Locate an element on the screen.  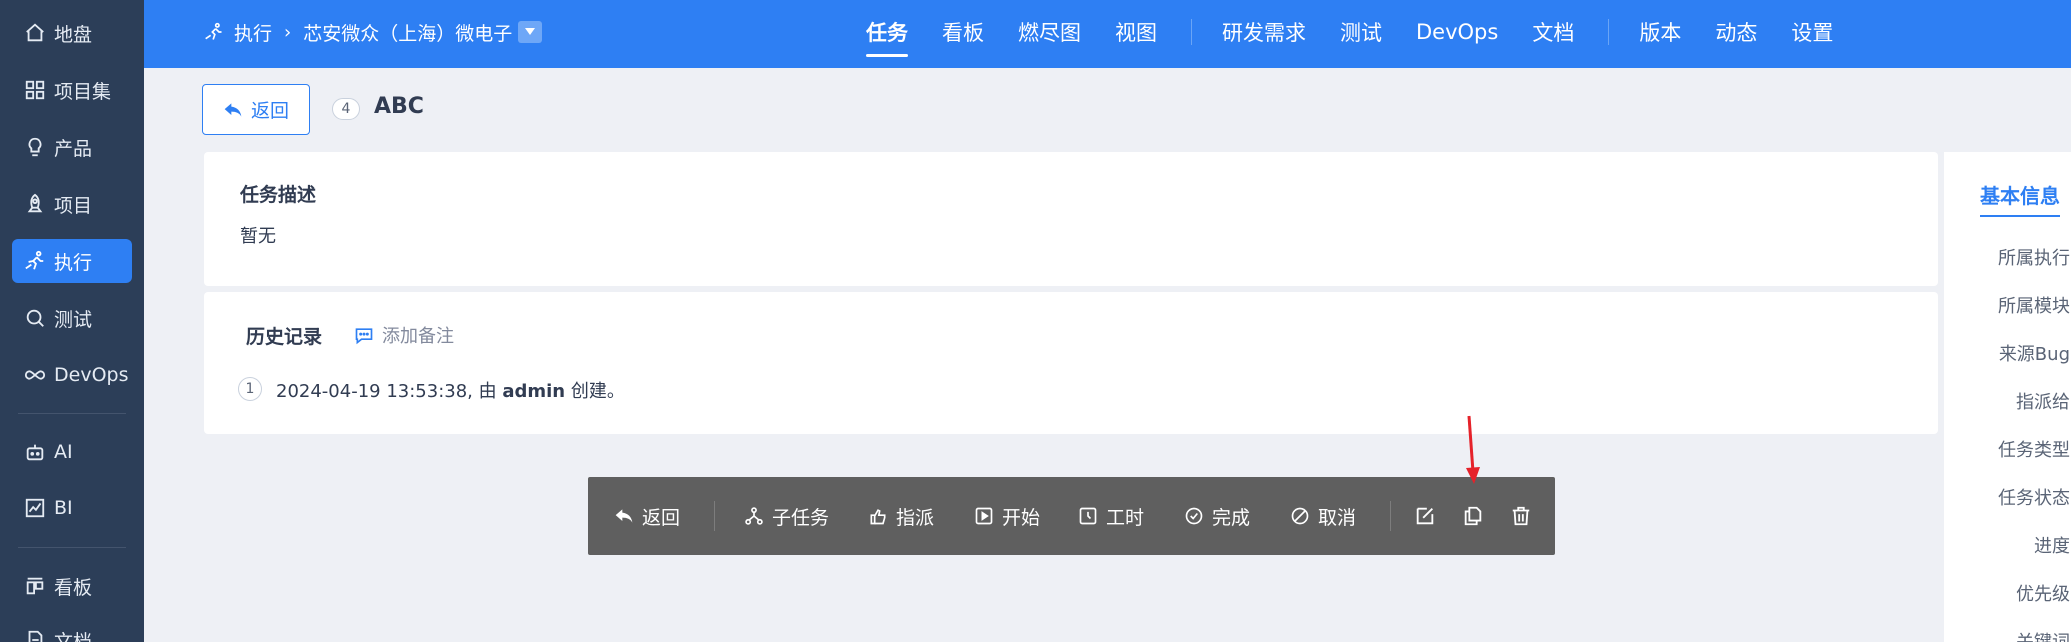
sidebar-item-label: 项目 is located at coordinates (73, 205).